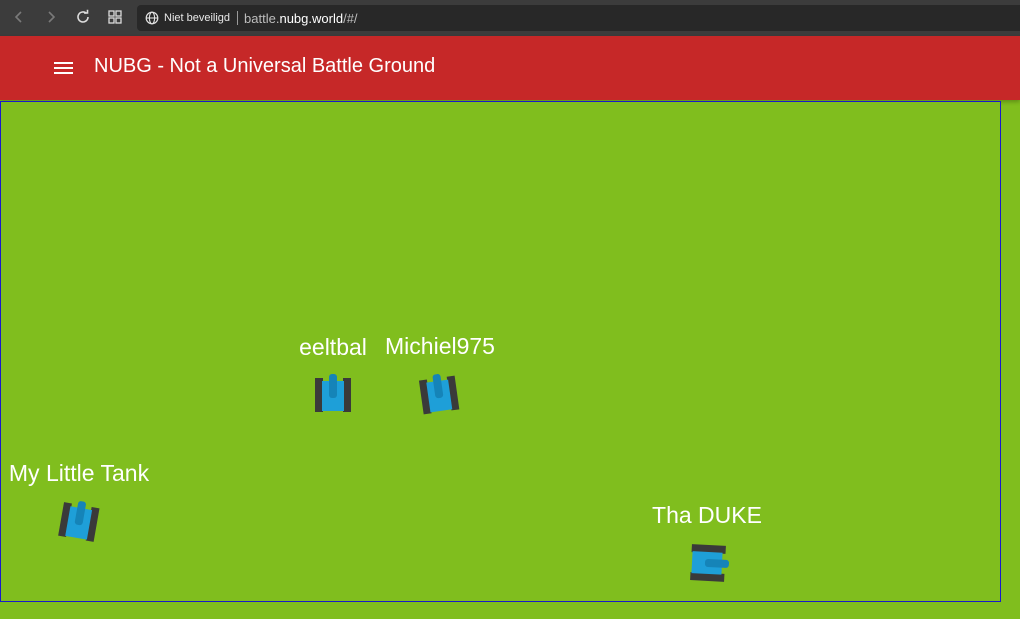 Image resolution: width=1020 pixels, height=619 pixels. I want to click on url-prefix: battle., so click(262, 18).